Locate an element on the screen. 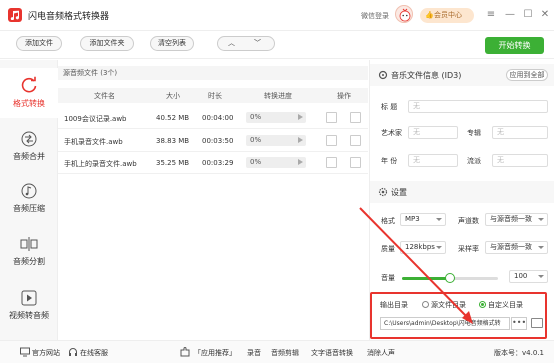 This screenshot has width=554, height=363. progress-bar: 0% is located at coordinates (276, 117).